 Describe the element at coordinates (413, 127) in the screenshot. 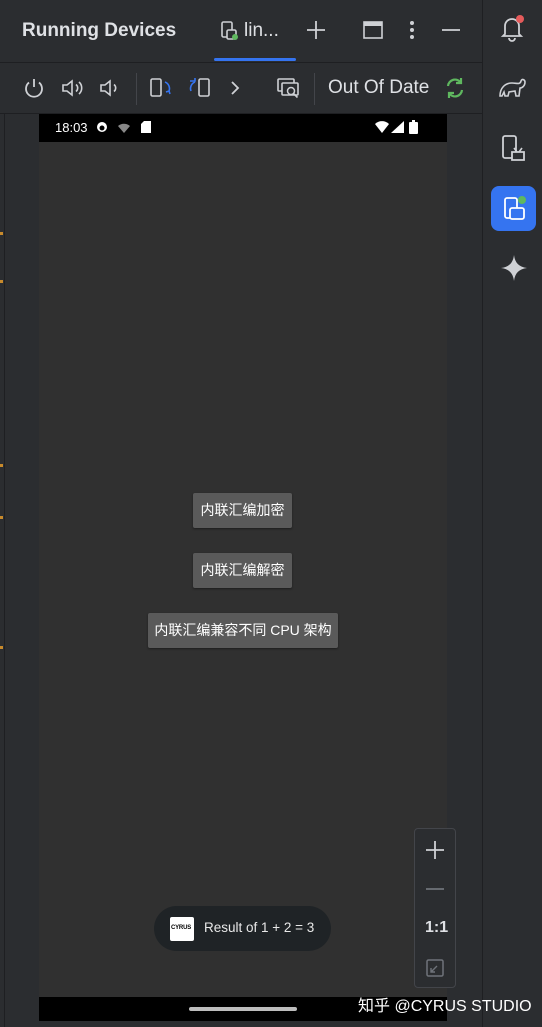

I see `battery-icon` at that location.